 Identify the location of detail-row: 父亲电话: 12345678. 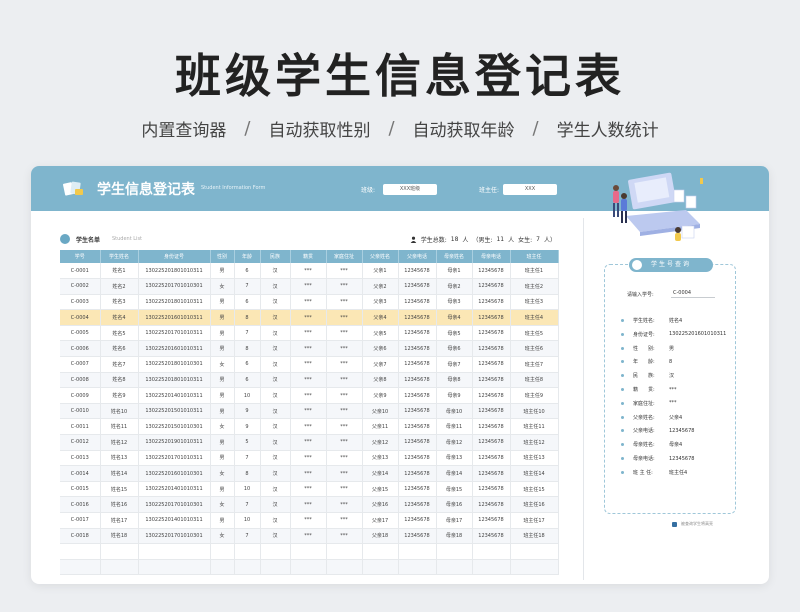
(657, 430).